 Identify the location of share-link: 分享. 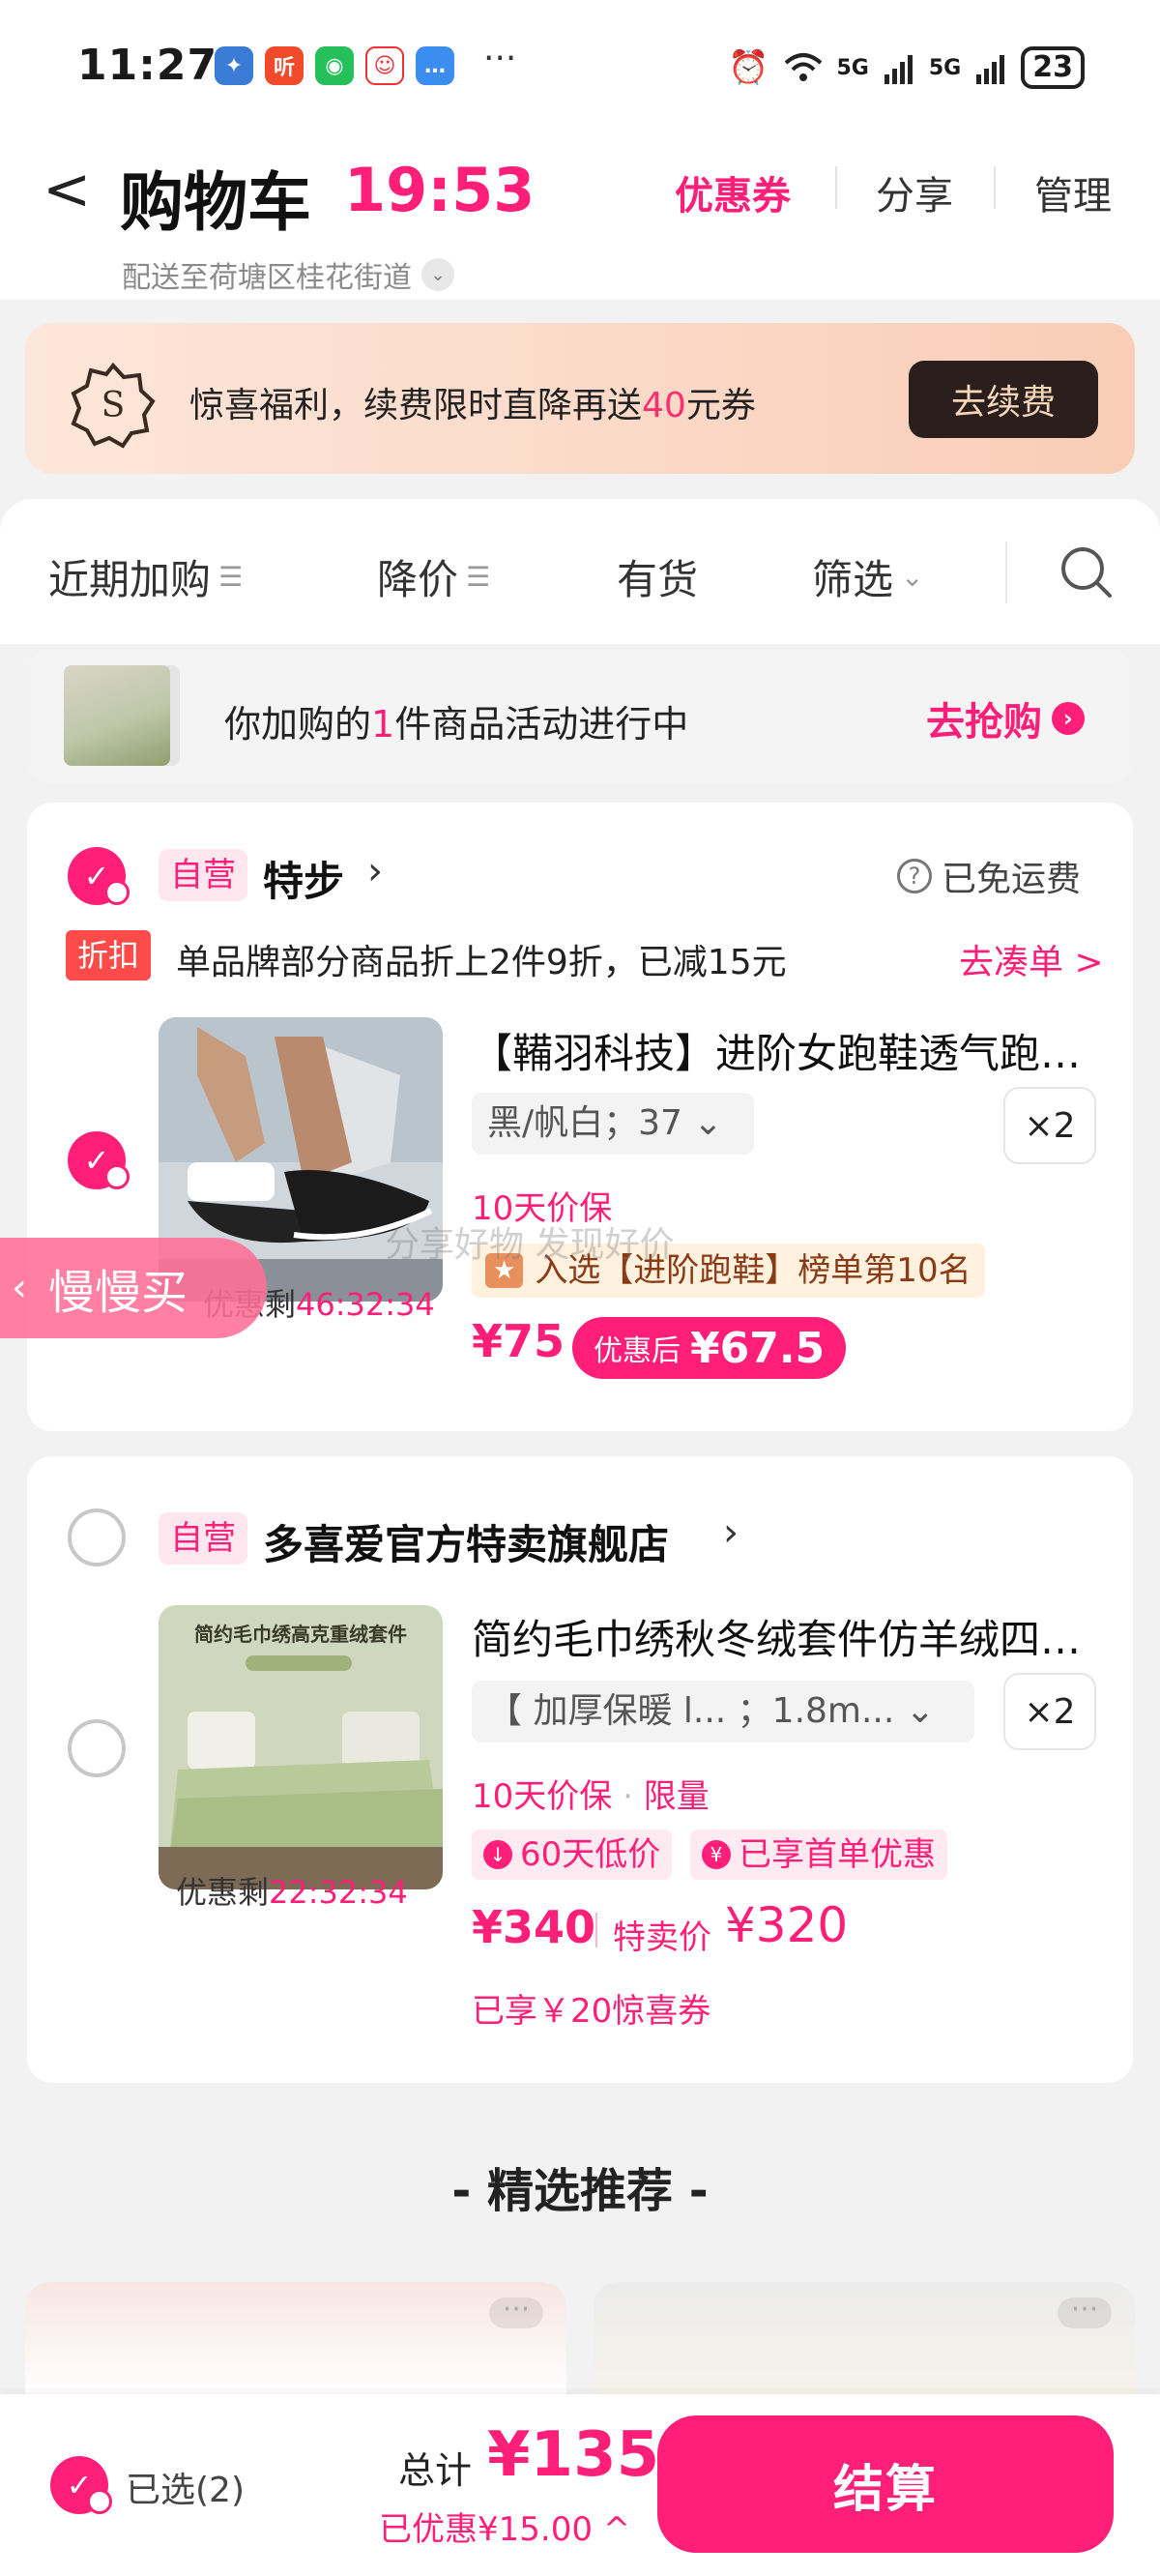
(914, 192).